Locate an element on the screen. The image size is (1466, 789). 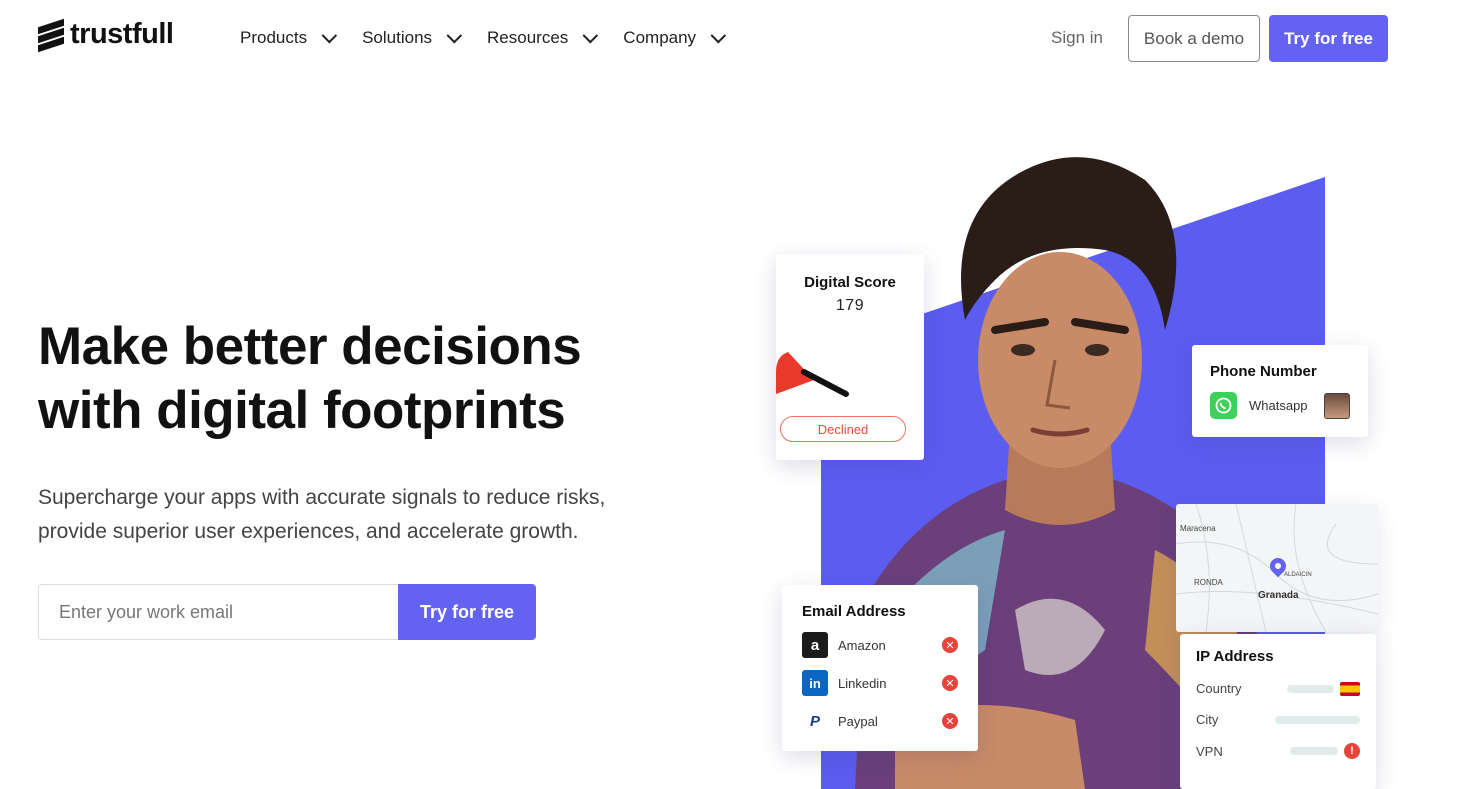
try-free-hero-button: Try for free is located at coordinates (467, 612).